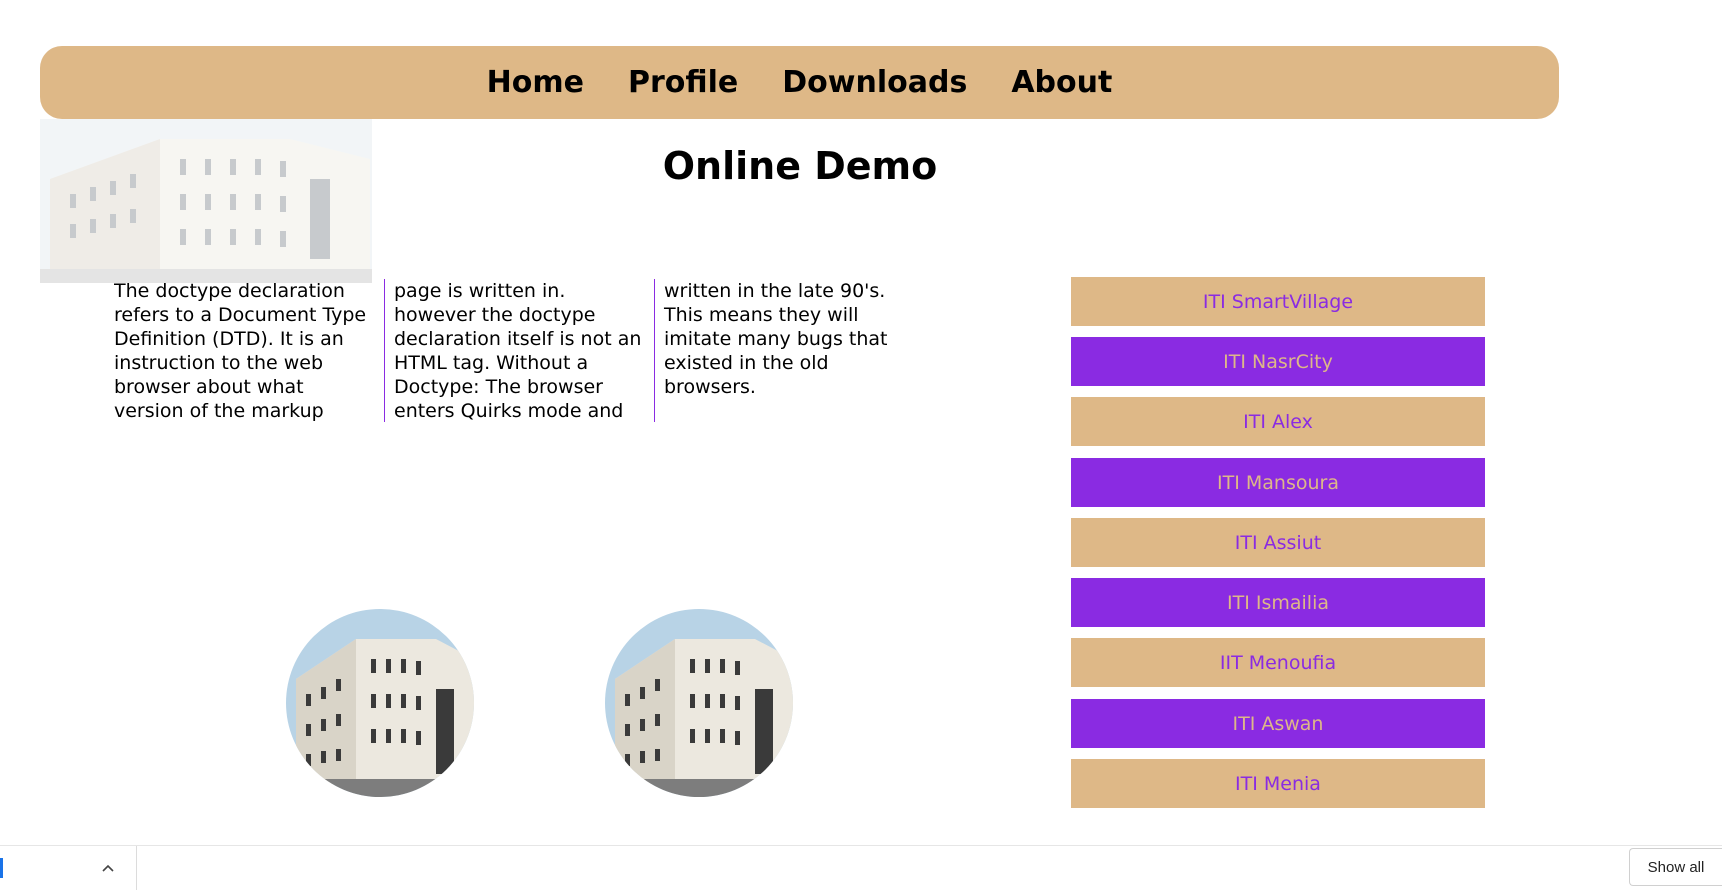 The height and width of the screenshot is (891, 1722). What do you see at coordinates (1278, 783) in the screenshot?
I see `branch-button-menia: ITI Menia` at bounding box center [1278, 783].